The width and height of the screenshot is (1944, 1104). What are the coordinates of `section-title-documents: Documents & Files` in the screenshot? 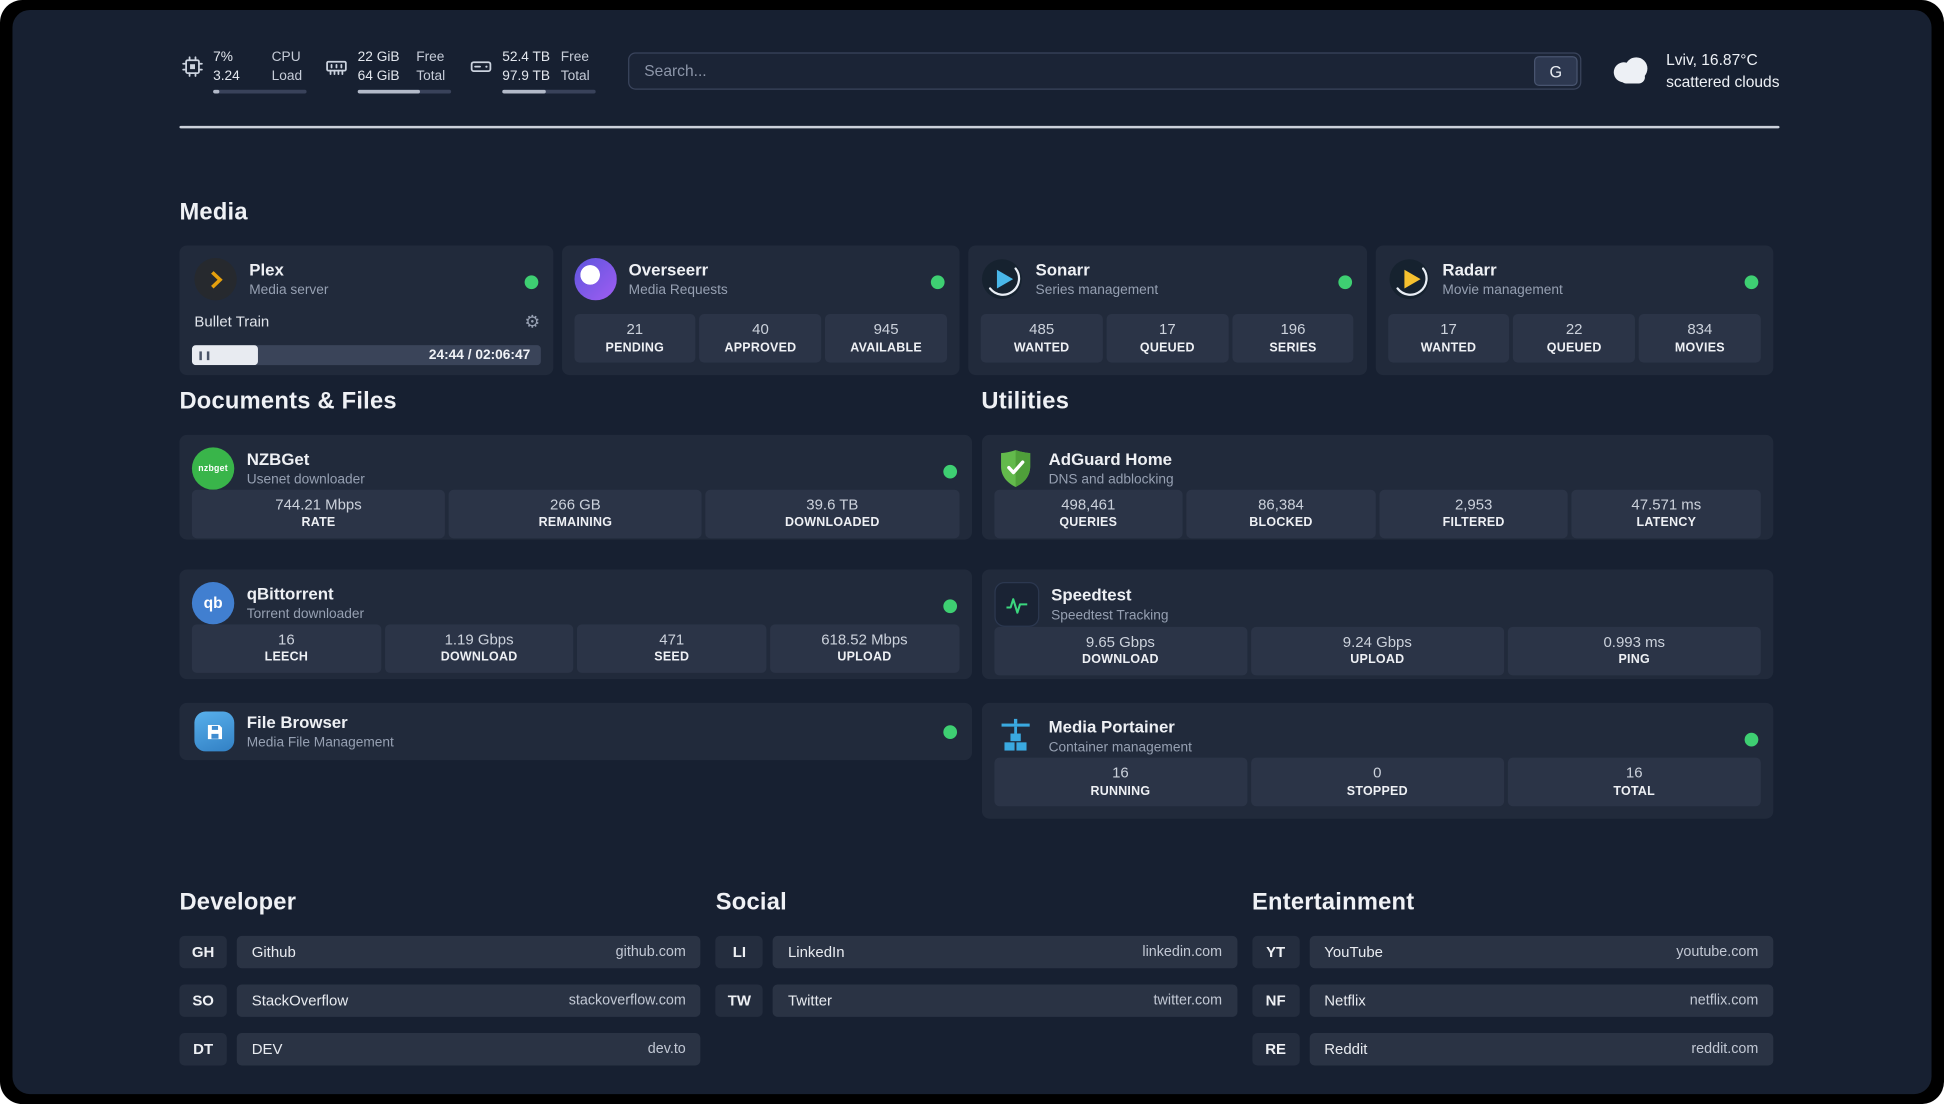 It's located at (288, 401).